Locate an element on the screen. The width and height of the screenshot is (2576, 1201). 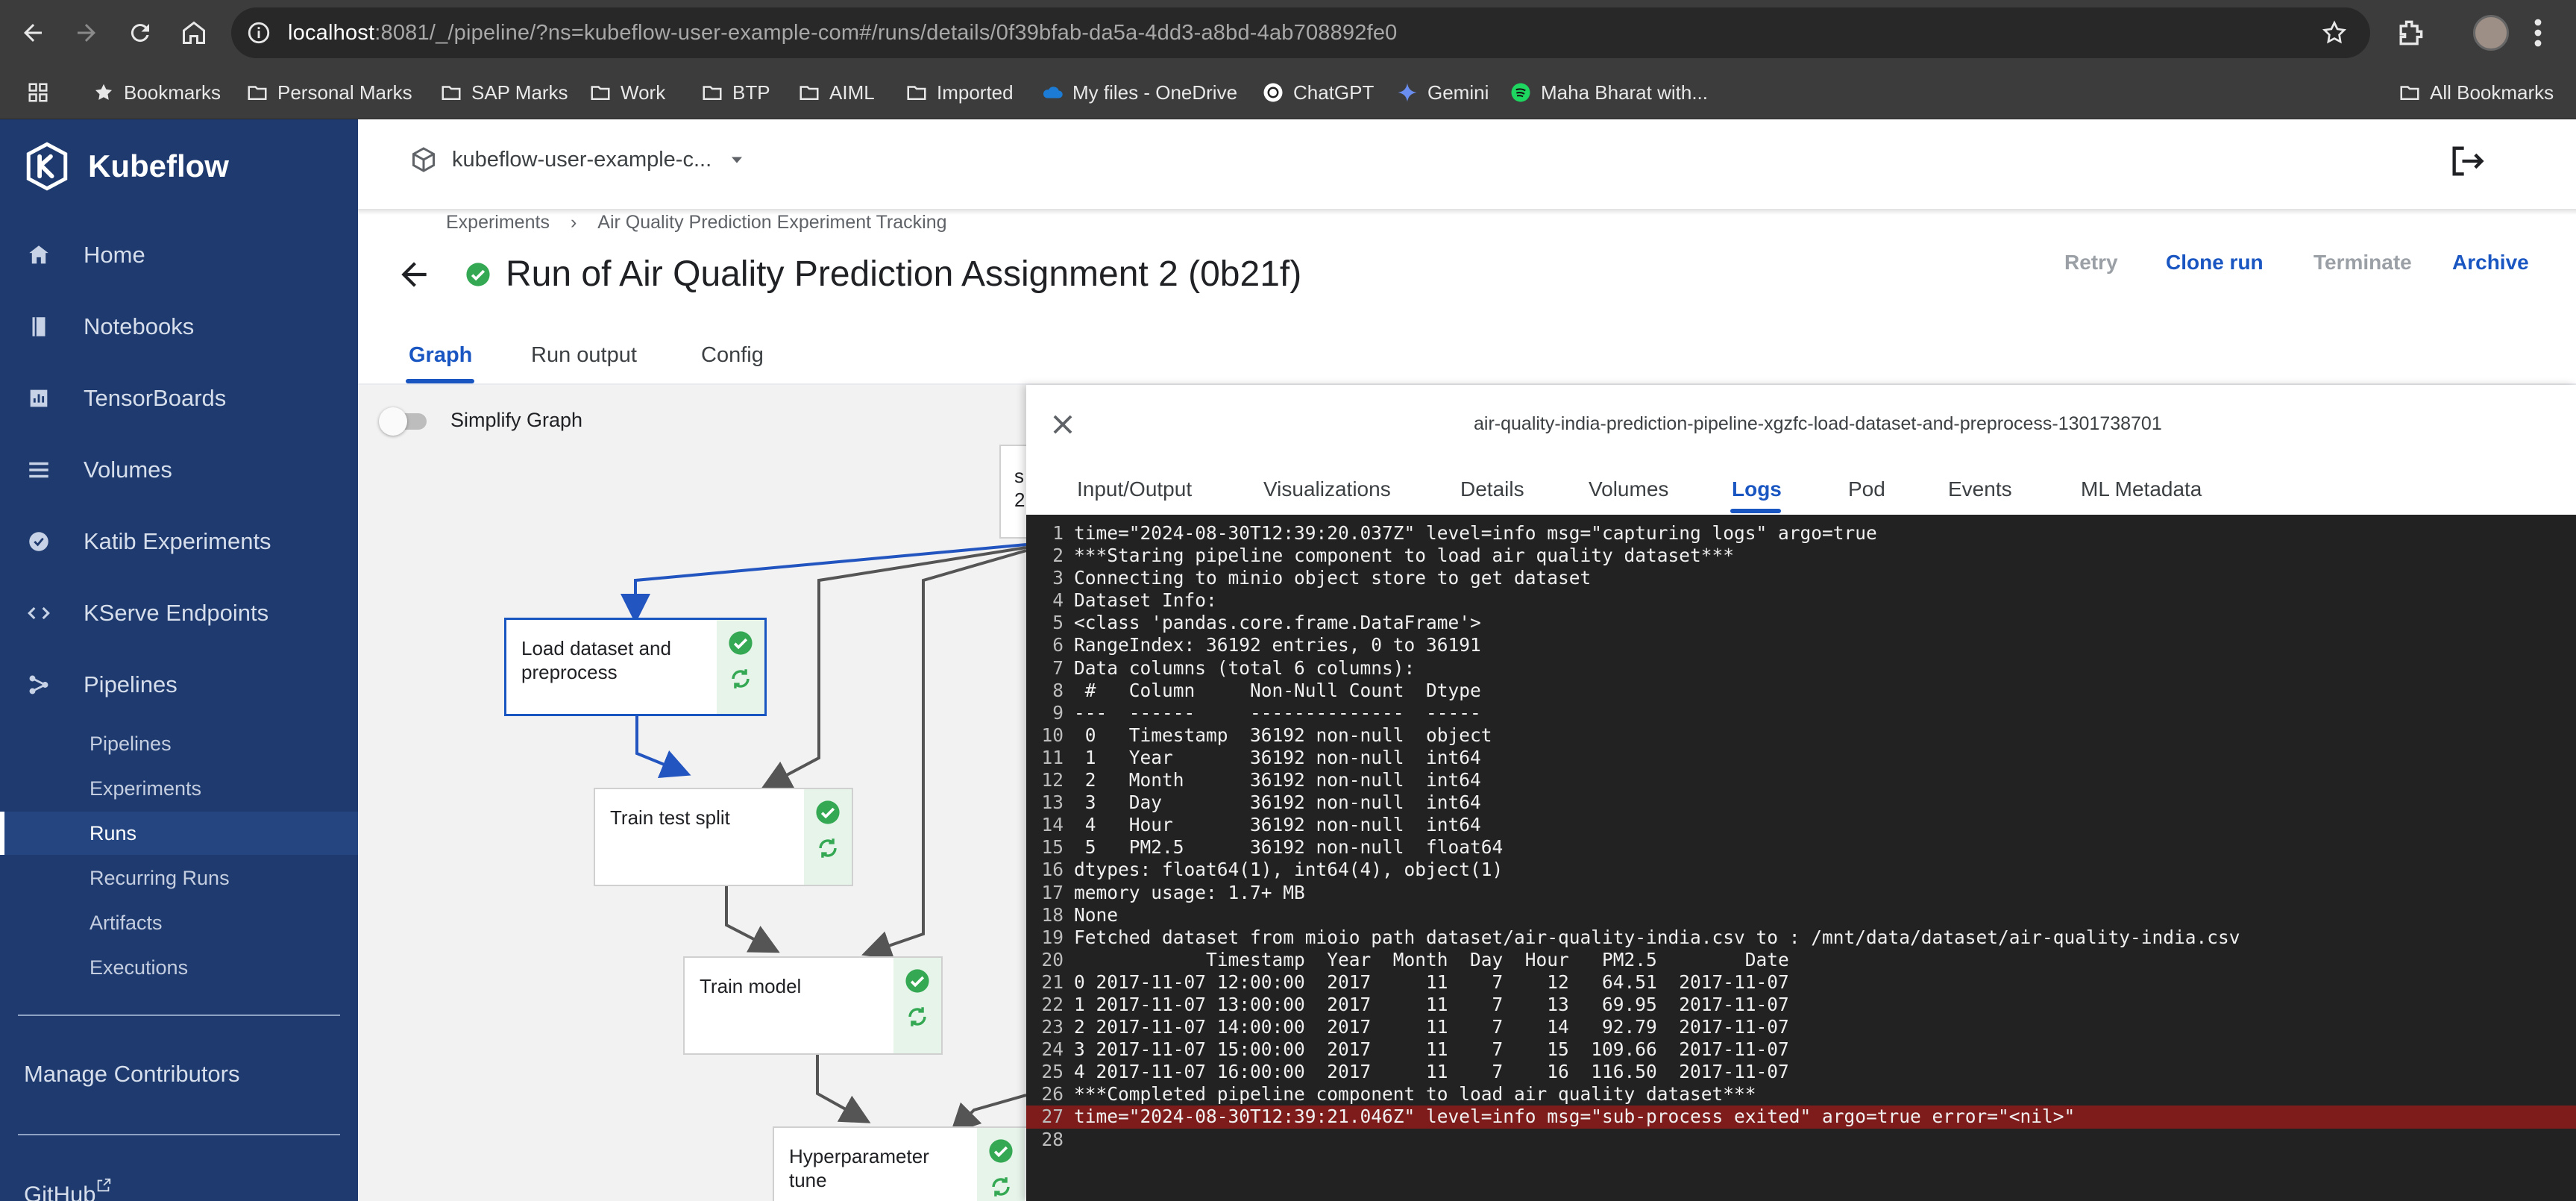
log-line-number: 25 is located at coordinates (1053, 1072).